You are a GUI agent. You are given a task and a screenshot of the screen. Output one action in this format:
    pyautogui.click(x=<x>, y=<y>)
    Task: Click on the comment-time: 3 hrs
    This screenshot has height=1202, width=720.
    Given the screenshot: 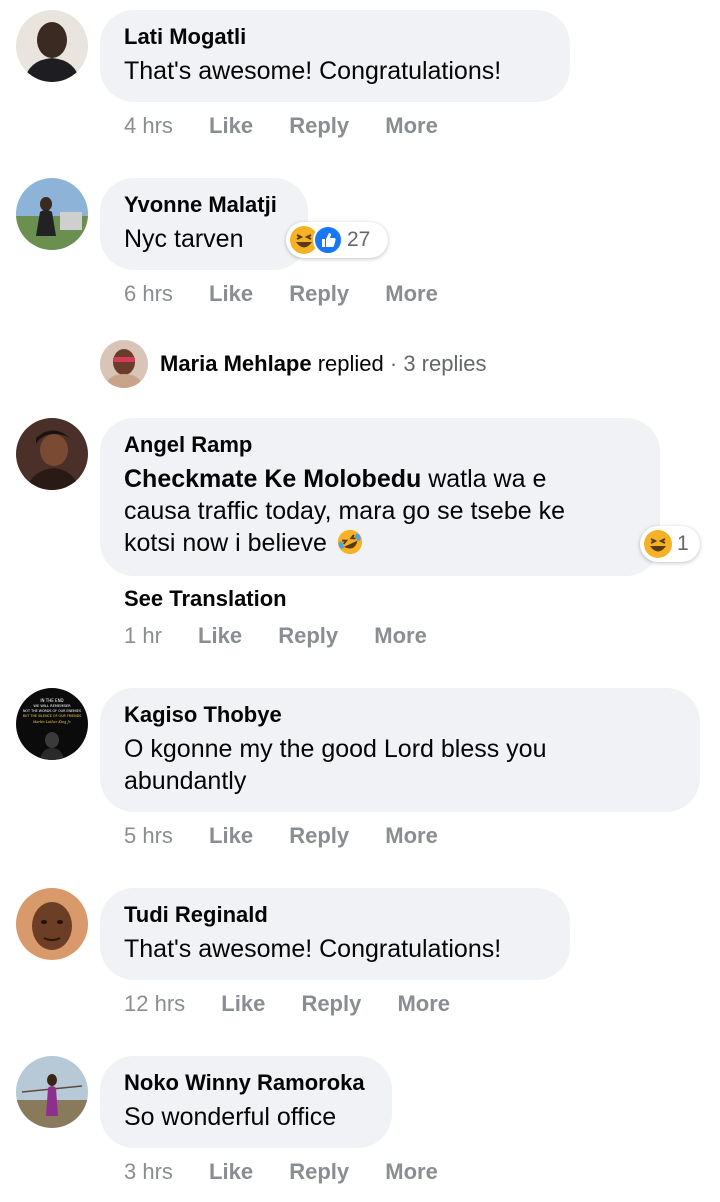 What is the action you would take?
    pyautogui.click(x=148, y=1172)
    